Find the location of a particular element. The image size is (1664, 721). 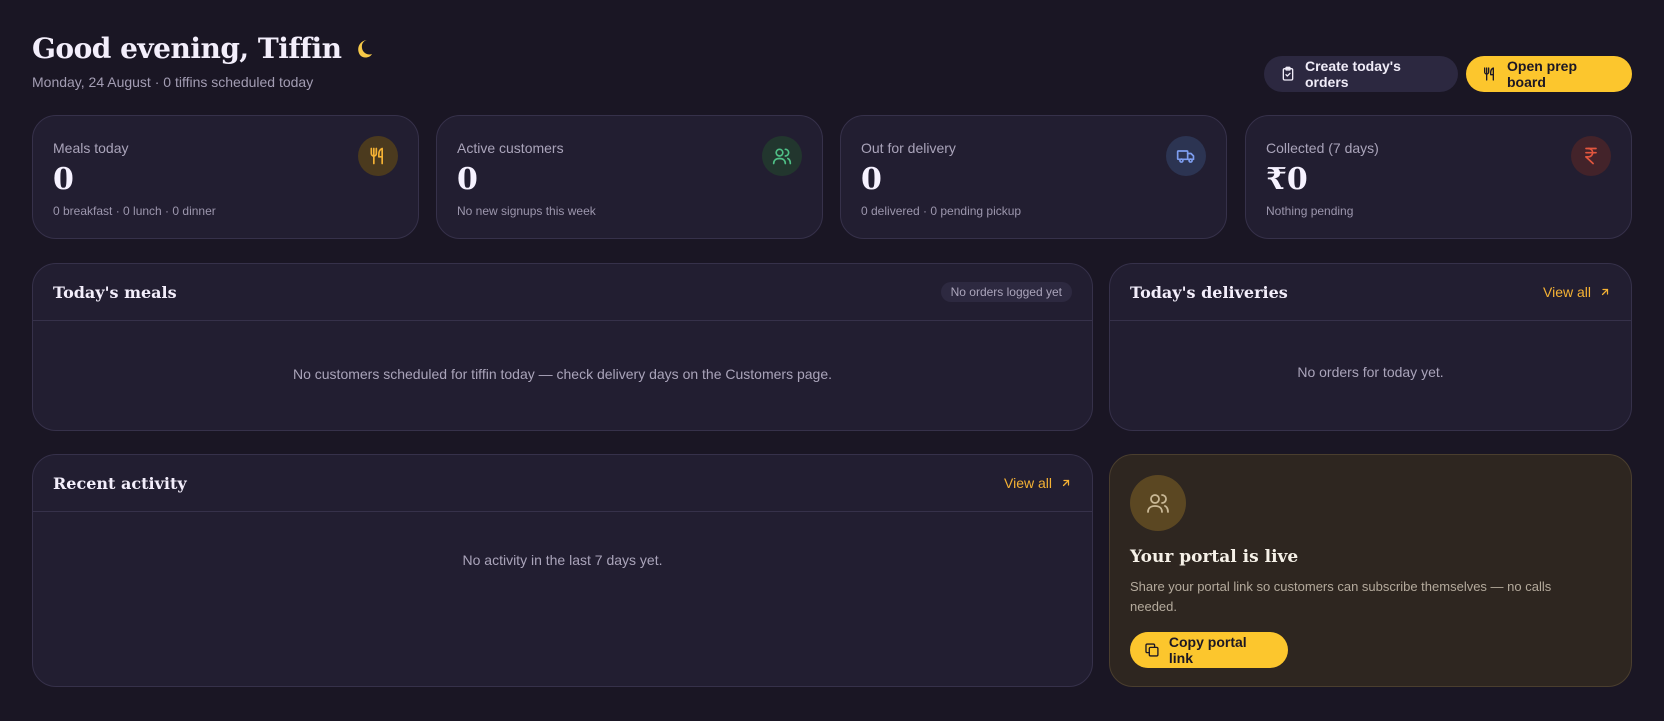

copy-portal-link-label: Copy portal link is located at coordinates (1207, 650).